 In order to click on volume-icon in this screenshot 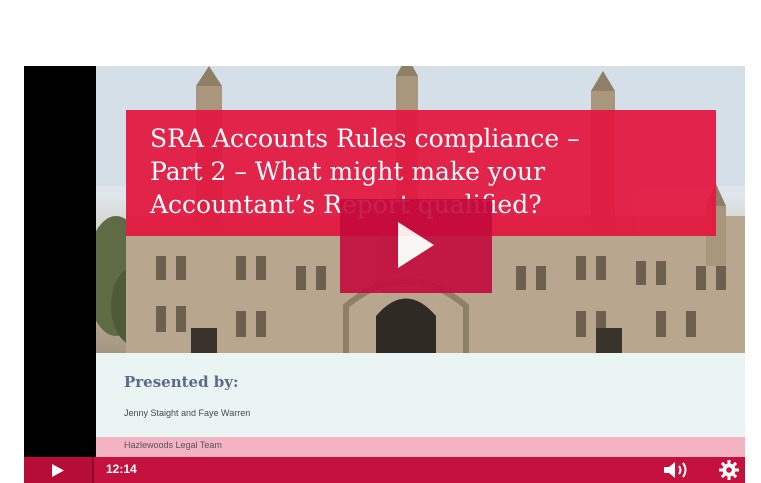, I will do `click(675, 470)`.